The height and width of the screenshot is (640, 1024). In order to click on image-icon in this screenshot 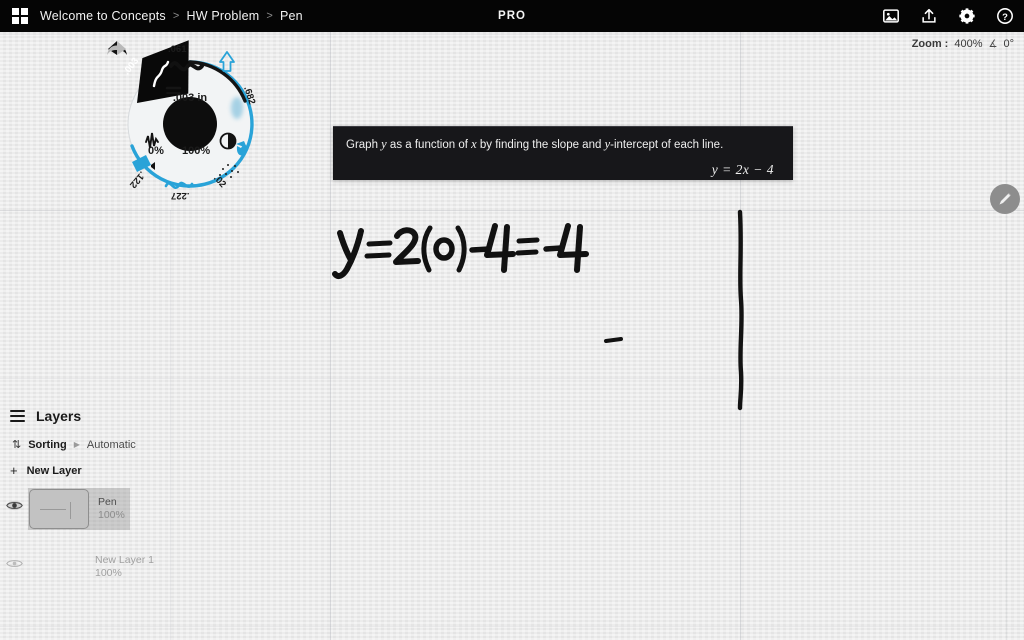, I will do `click(891, 16)`.